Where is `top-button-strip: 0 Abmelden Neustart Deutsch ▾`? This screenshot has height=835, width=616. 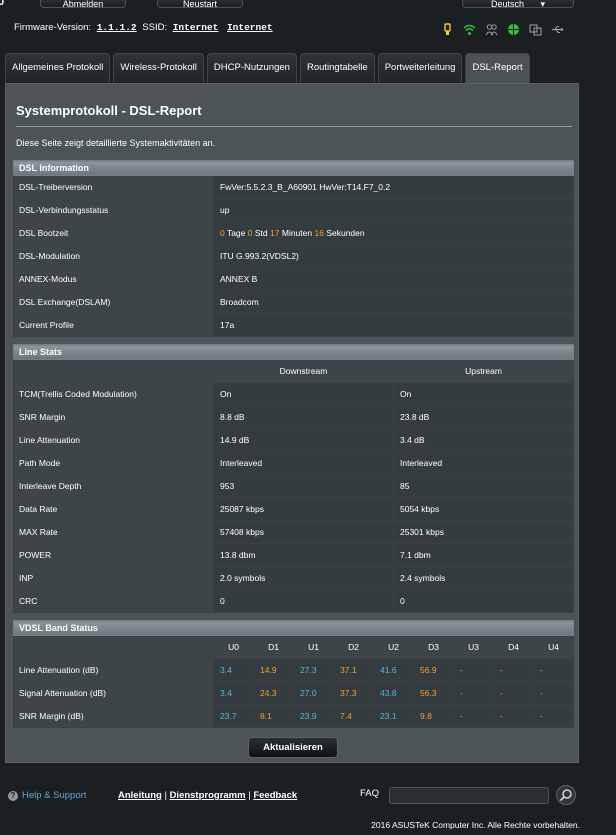
top-button-strip: 0 Abmelden Neustart Deutsch ▾ is located at coordinates (308, 6).